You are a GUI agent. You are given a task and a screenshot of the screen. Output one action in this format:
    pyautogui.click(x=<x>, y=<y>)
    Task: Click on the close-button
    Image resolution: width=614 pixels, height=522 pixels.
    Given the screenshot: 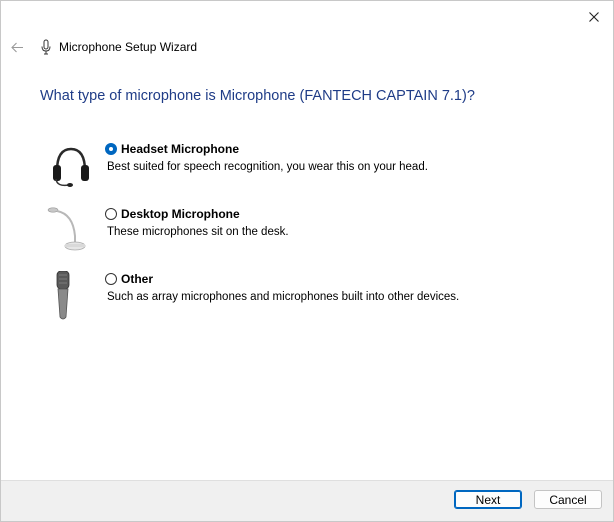 What is the action you would take?
    pyautogui.click(x=594, y=17)
    